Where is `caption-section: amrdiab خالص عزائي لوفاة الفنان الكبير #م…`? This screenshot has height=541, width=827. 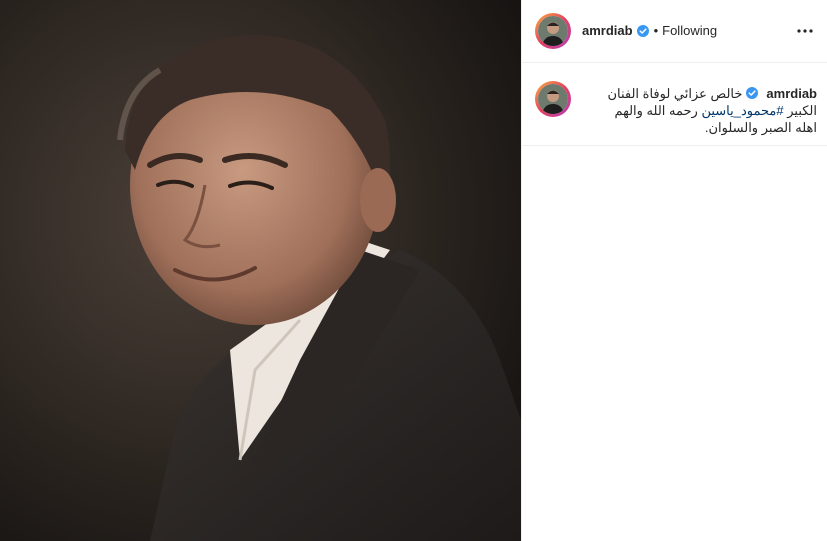 caption-section: amrdiab خالص عزائي لوفاة الفنان الكبير #م… is located at coordinates (674, 104).